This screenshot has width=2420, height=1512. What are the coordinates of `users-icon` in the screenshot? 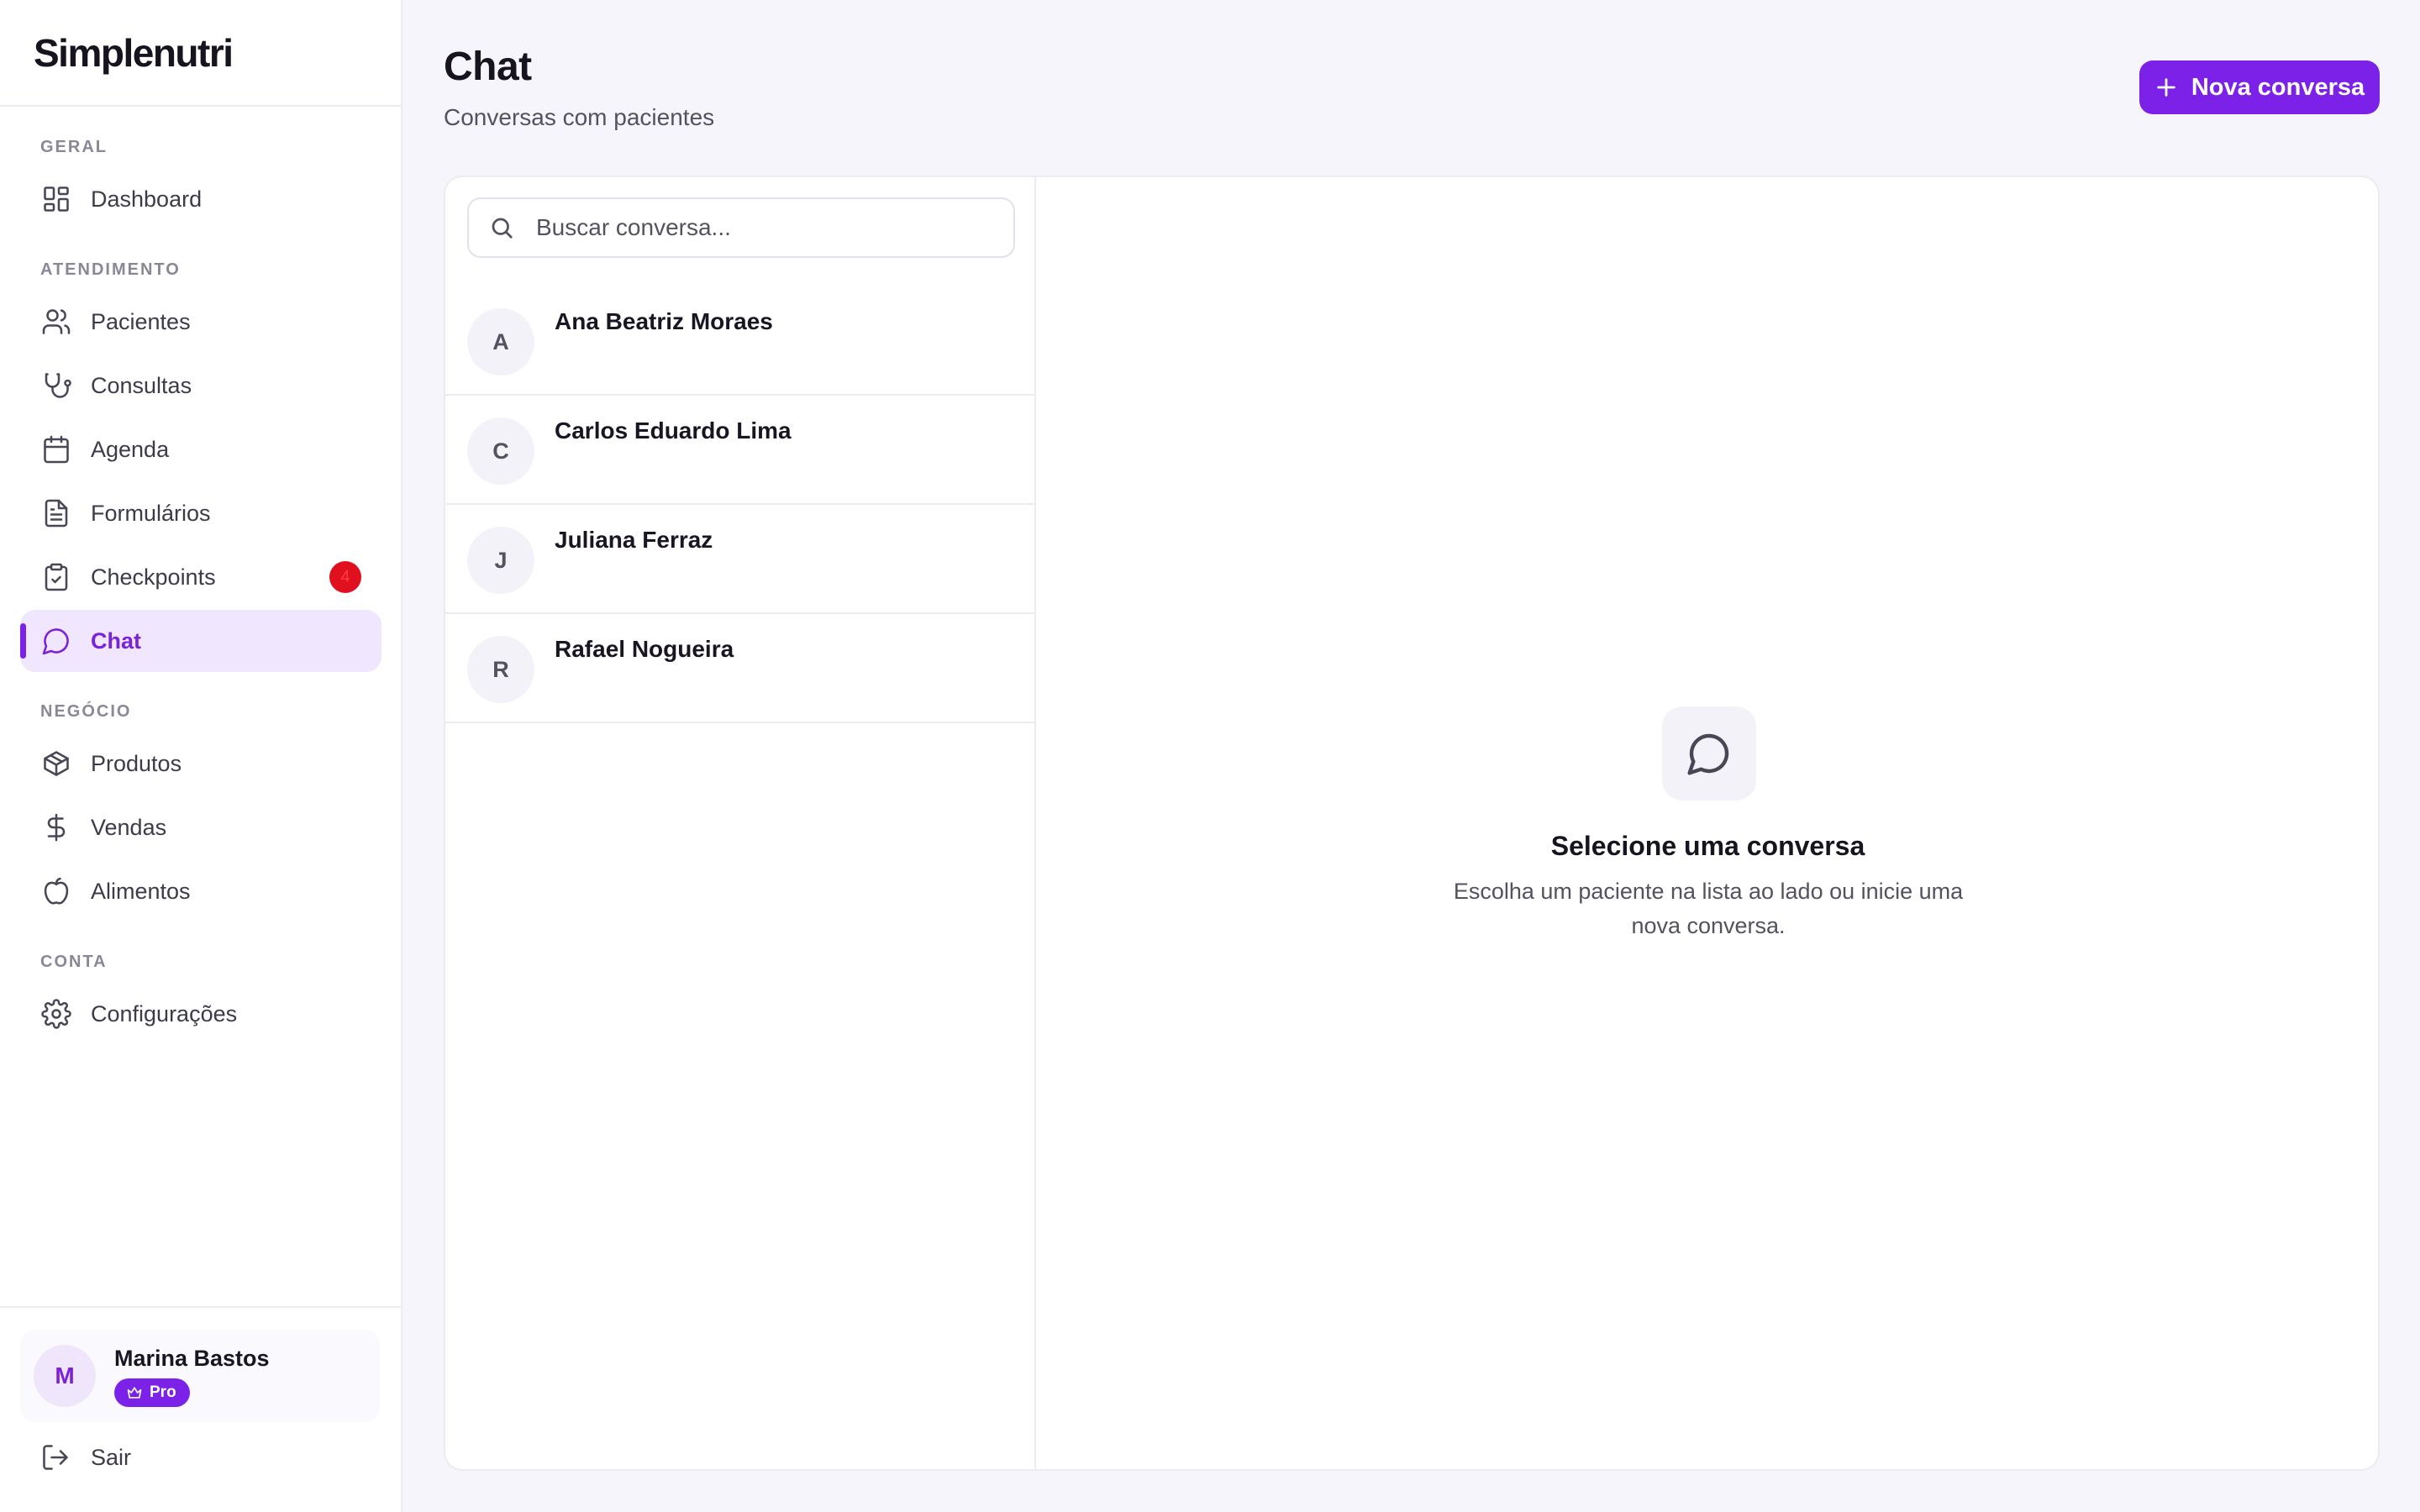 It's located at (56, 322).